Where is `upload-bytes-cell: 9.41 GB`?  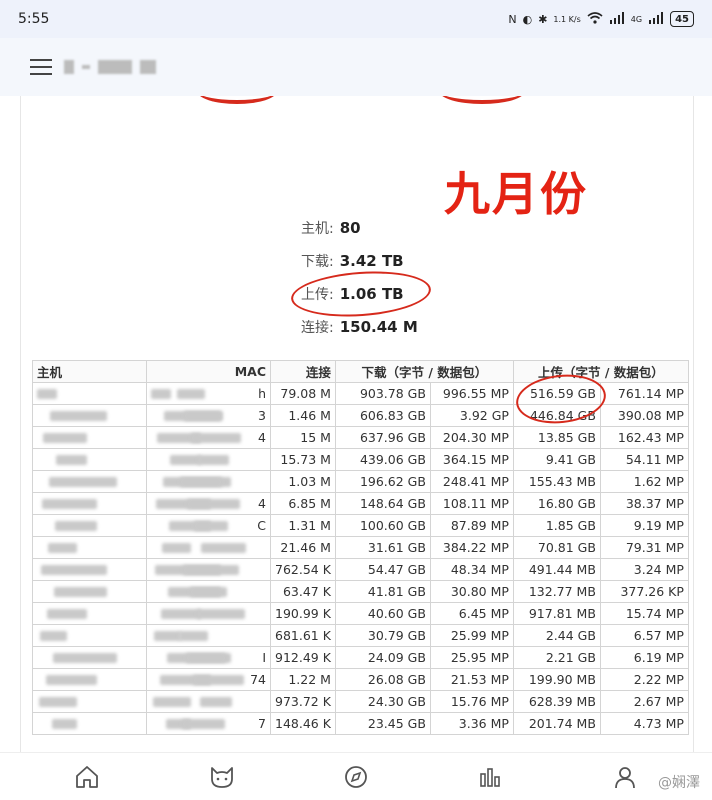
upload-bytes-cell: 9.41 GB is located at coordinates (556, 459).